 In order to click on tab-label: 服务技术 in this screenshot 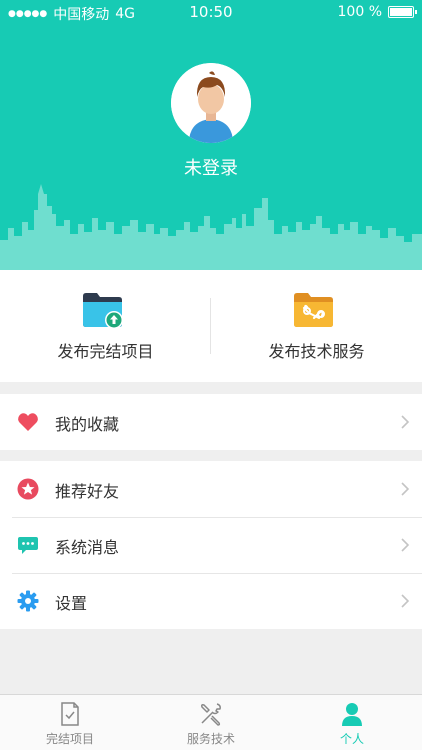, I will do `click(210, 739)`.